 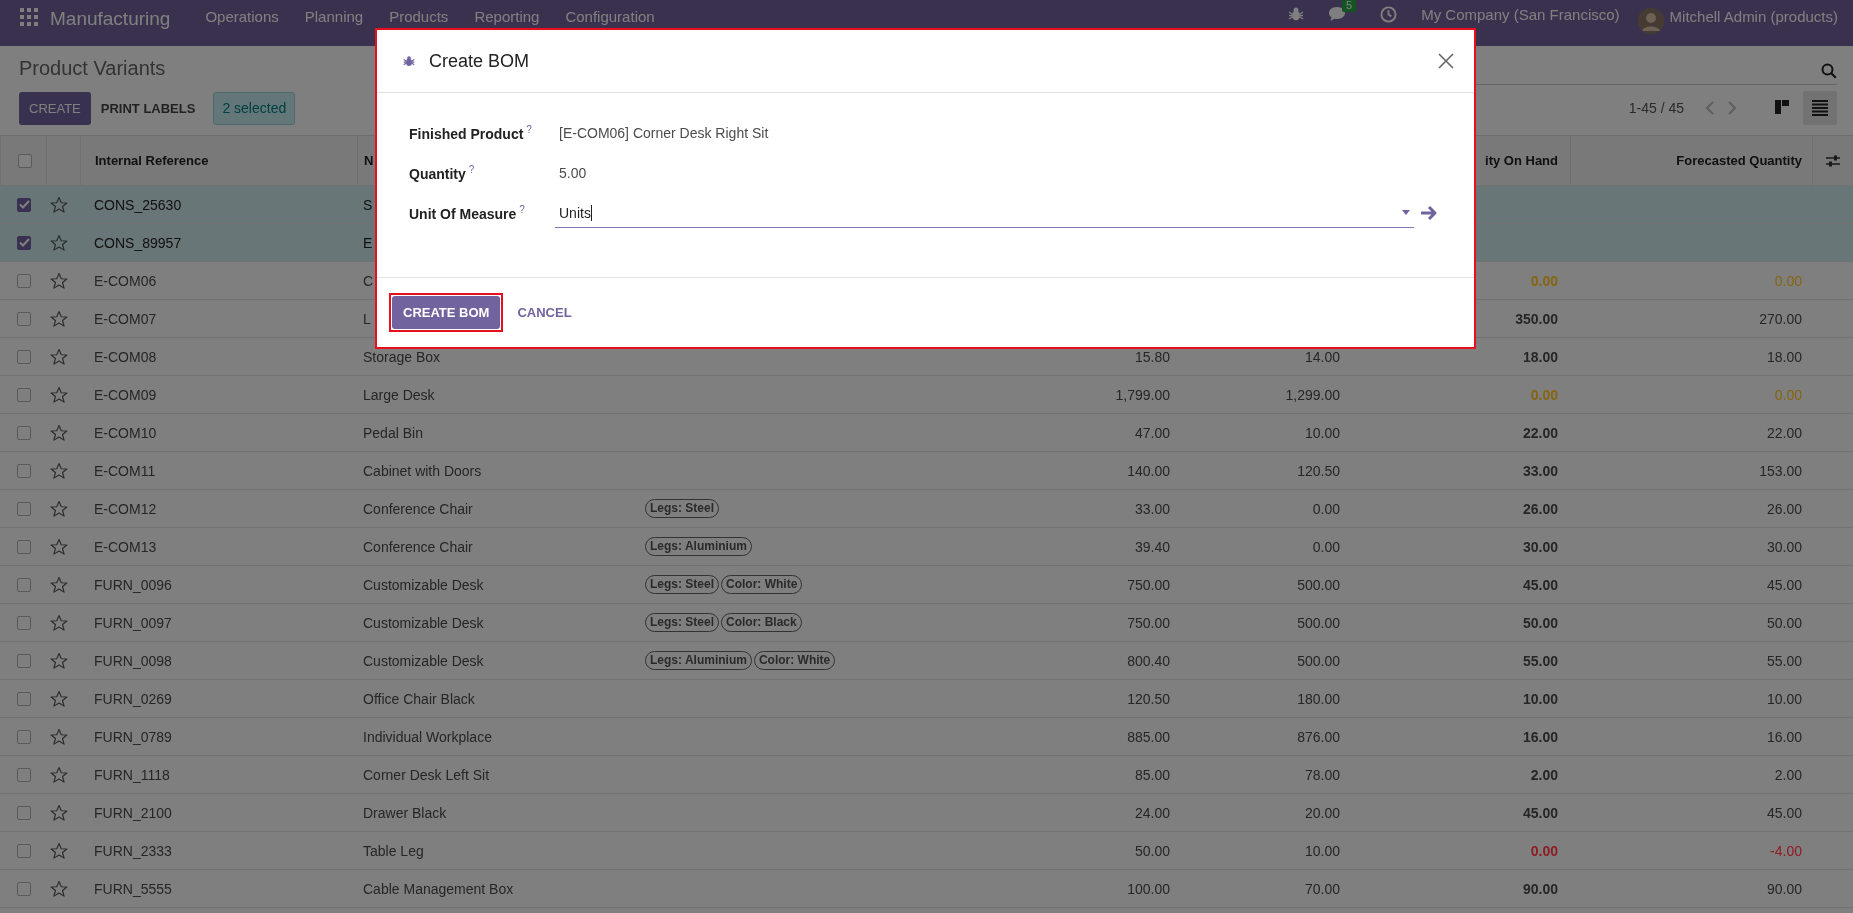 I want to click on table-cell: FURN_0269, so click(x=133, y=698).